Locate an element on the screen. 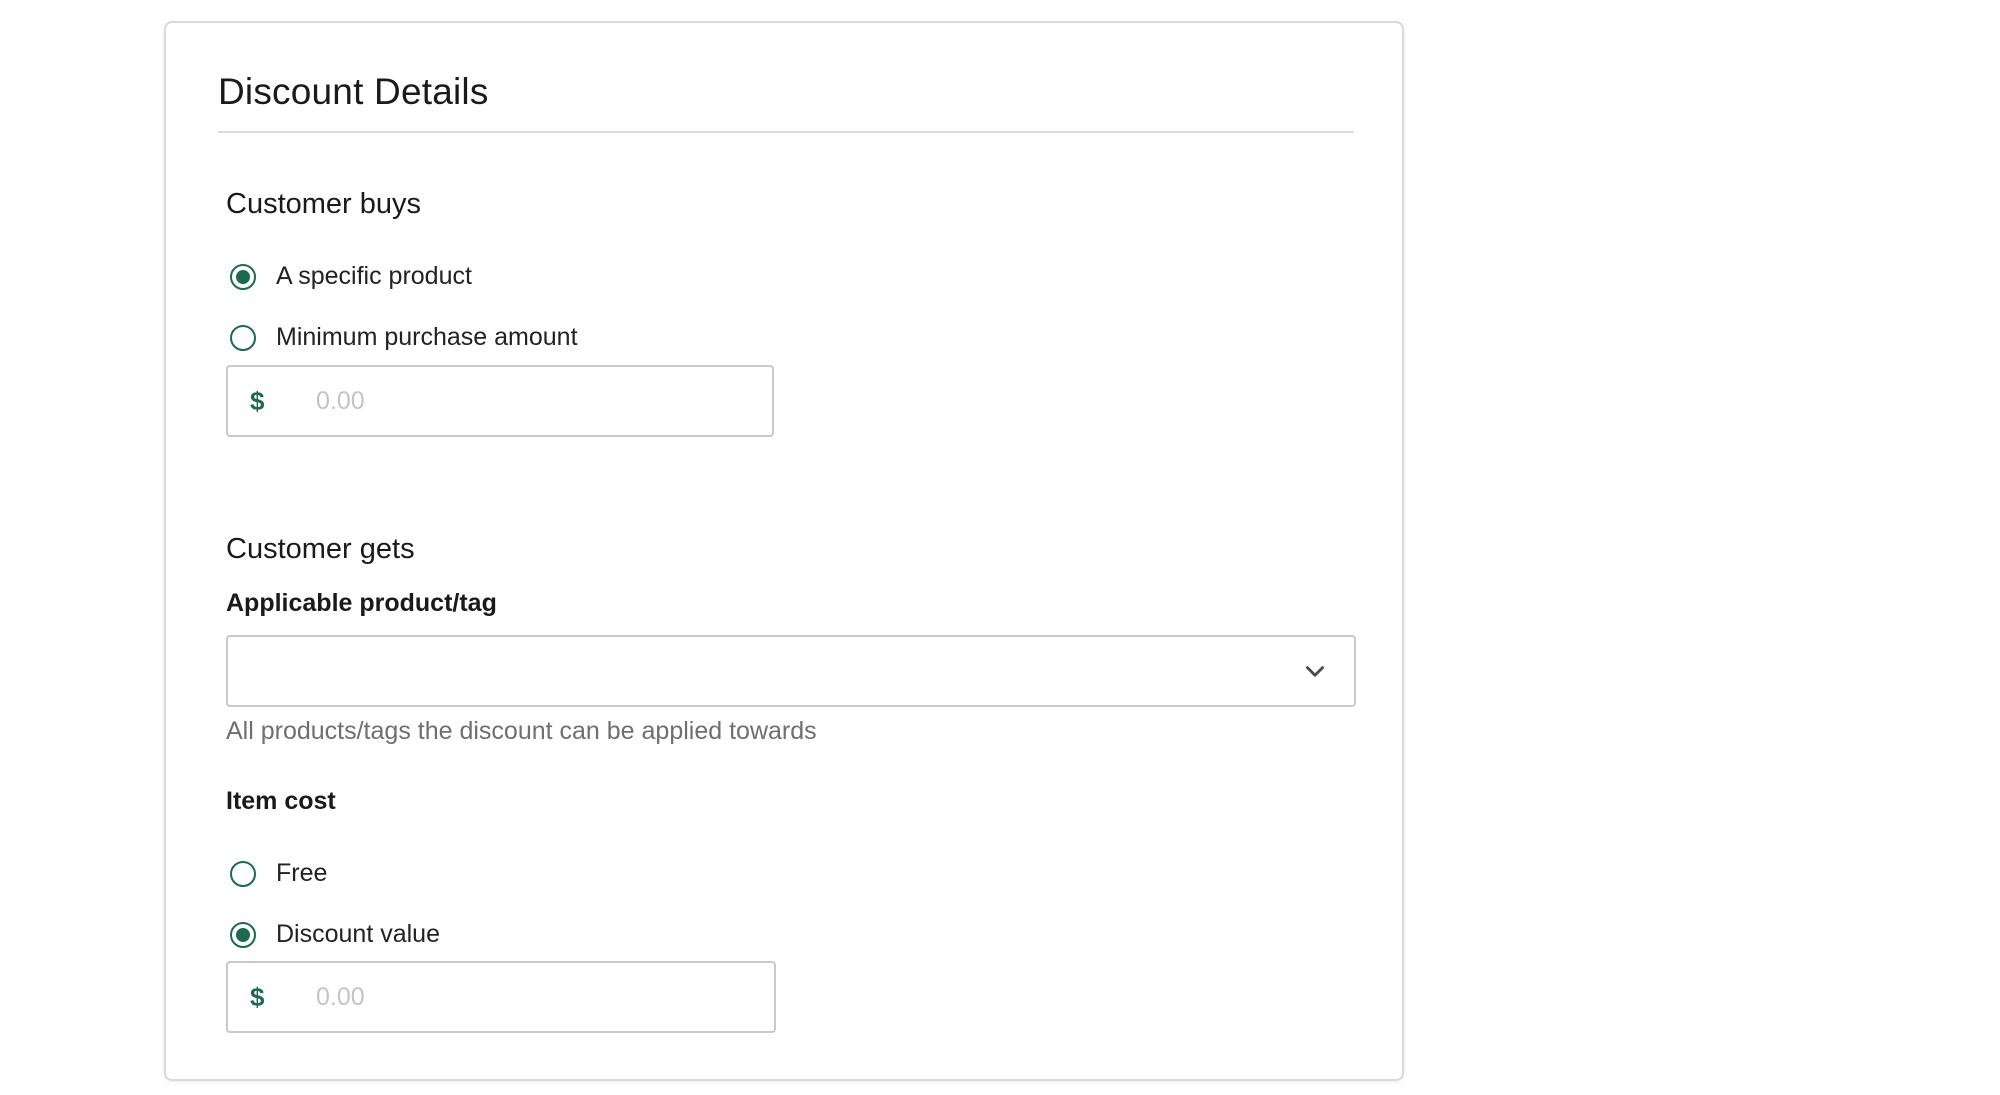 The width and height of the screenshot is (2000, 1095). radio-label: Discount value is located at coordinates (358, 934).